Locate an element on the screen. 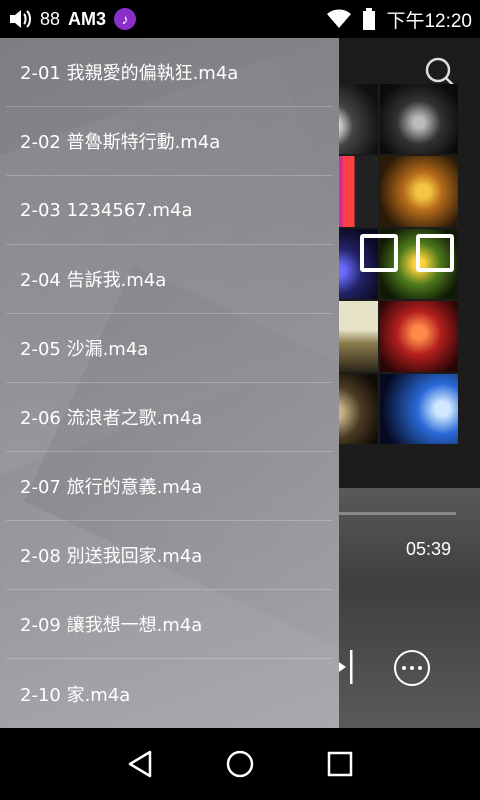 This screenshot has width=480, height=800. home-circle-icon is located at coordinates (240, 764).